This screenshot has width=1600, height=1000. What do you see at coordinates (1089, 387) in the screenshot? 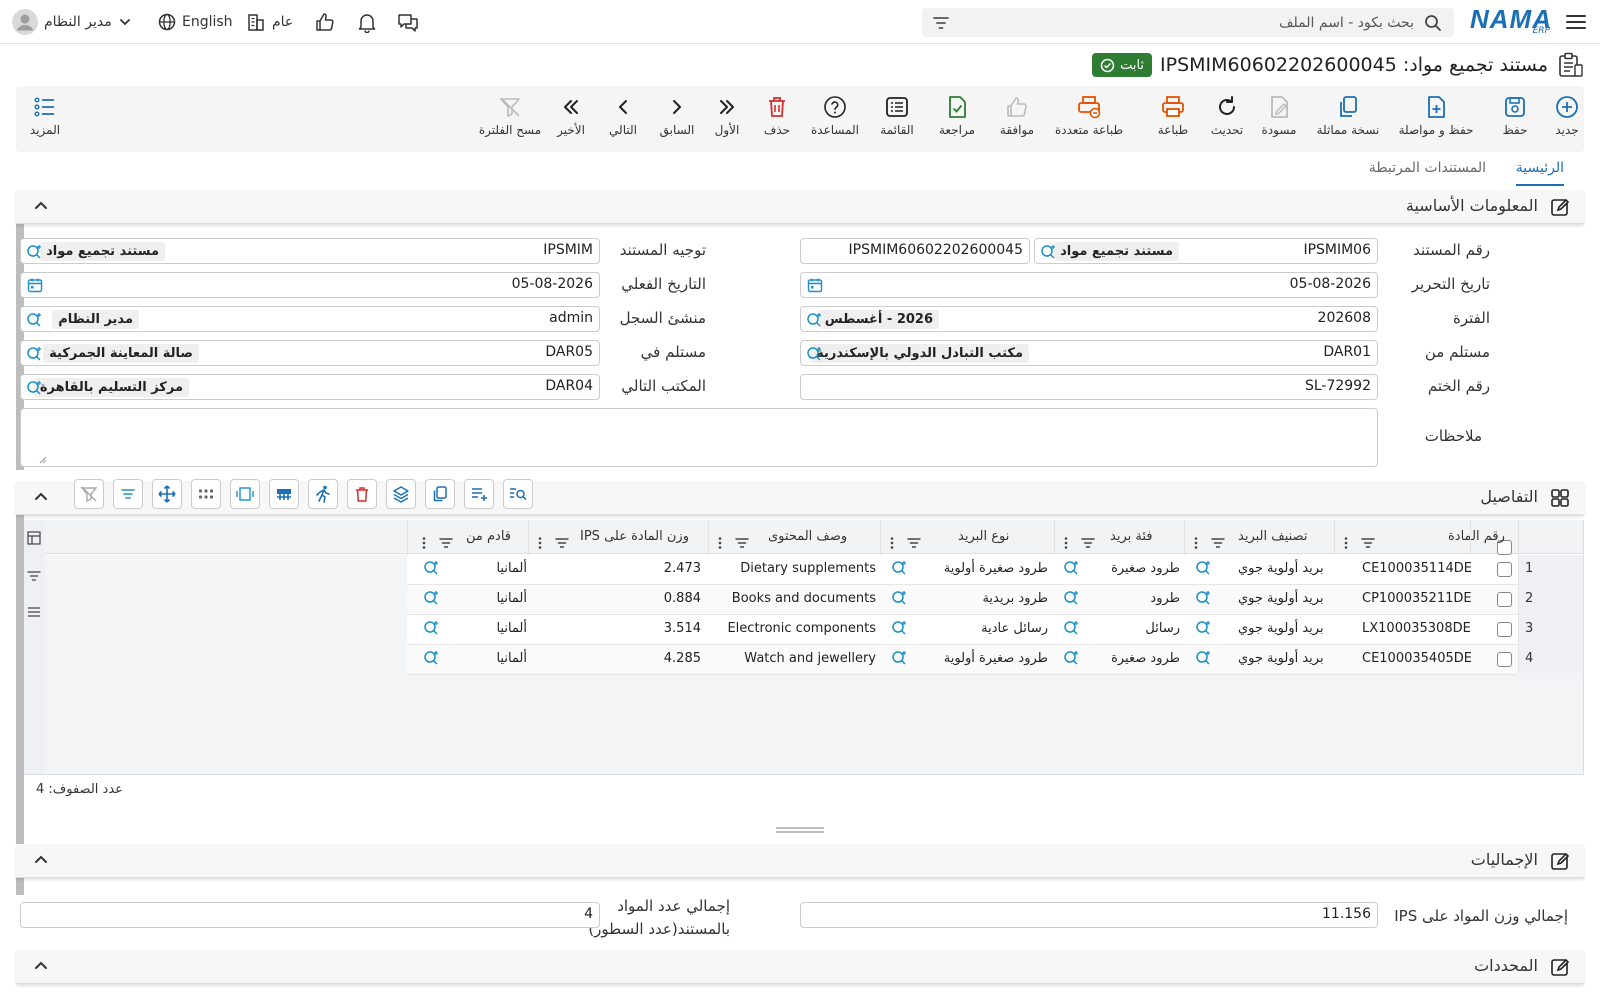
I see `seal-field: SL-72992` at bounding box center [1089, 387].